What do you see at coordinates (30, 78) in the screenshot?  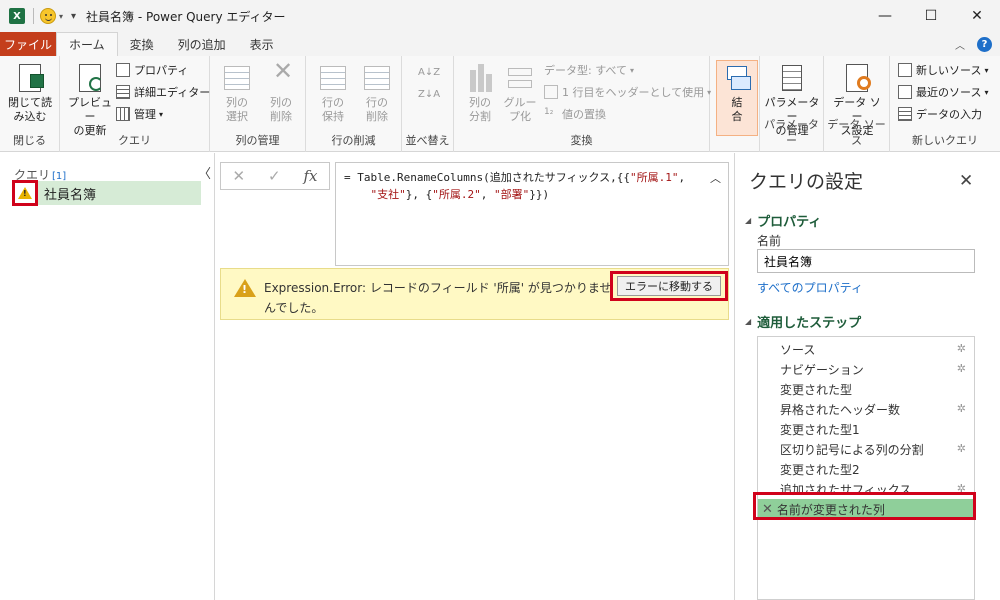 I see `close-load-icon` at bounding box center [30, 78].